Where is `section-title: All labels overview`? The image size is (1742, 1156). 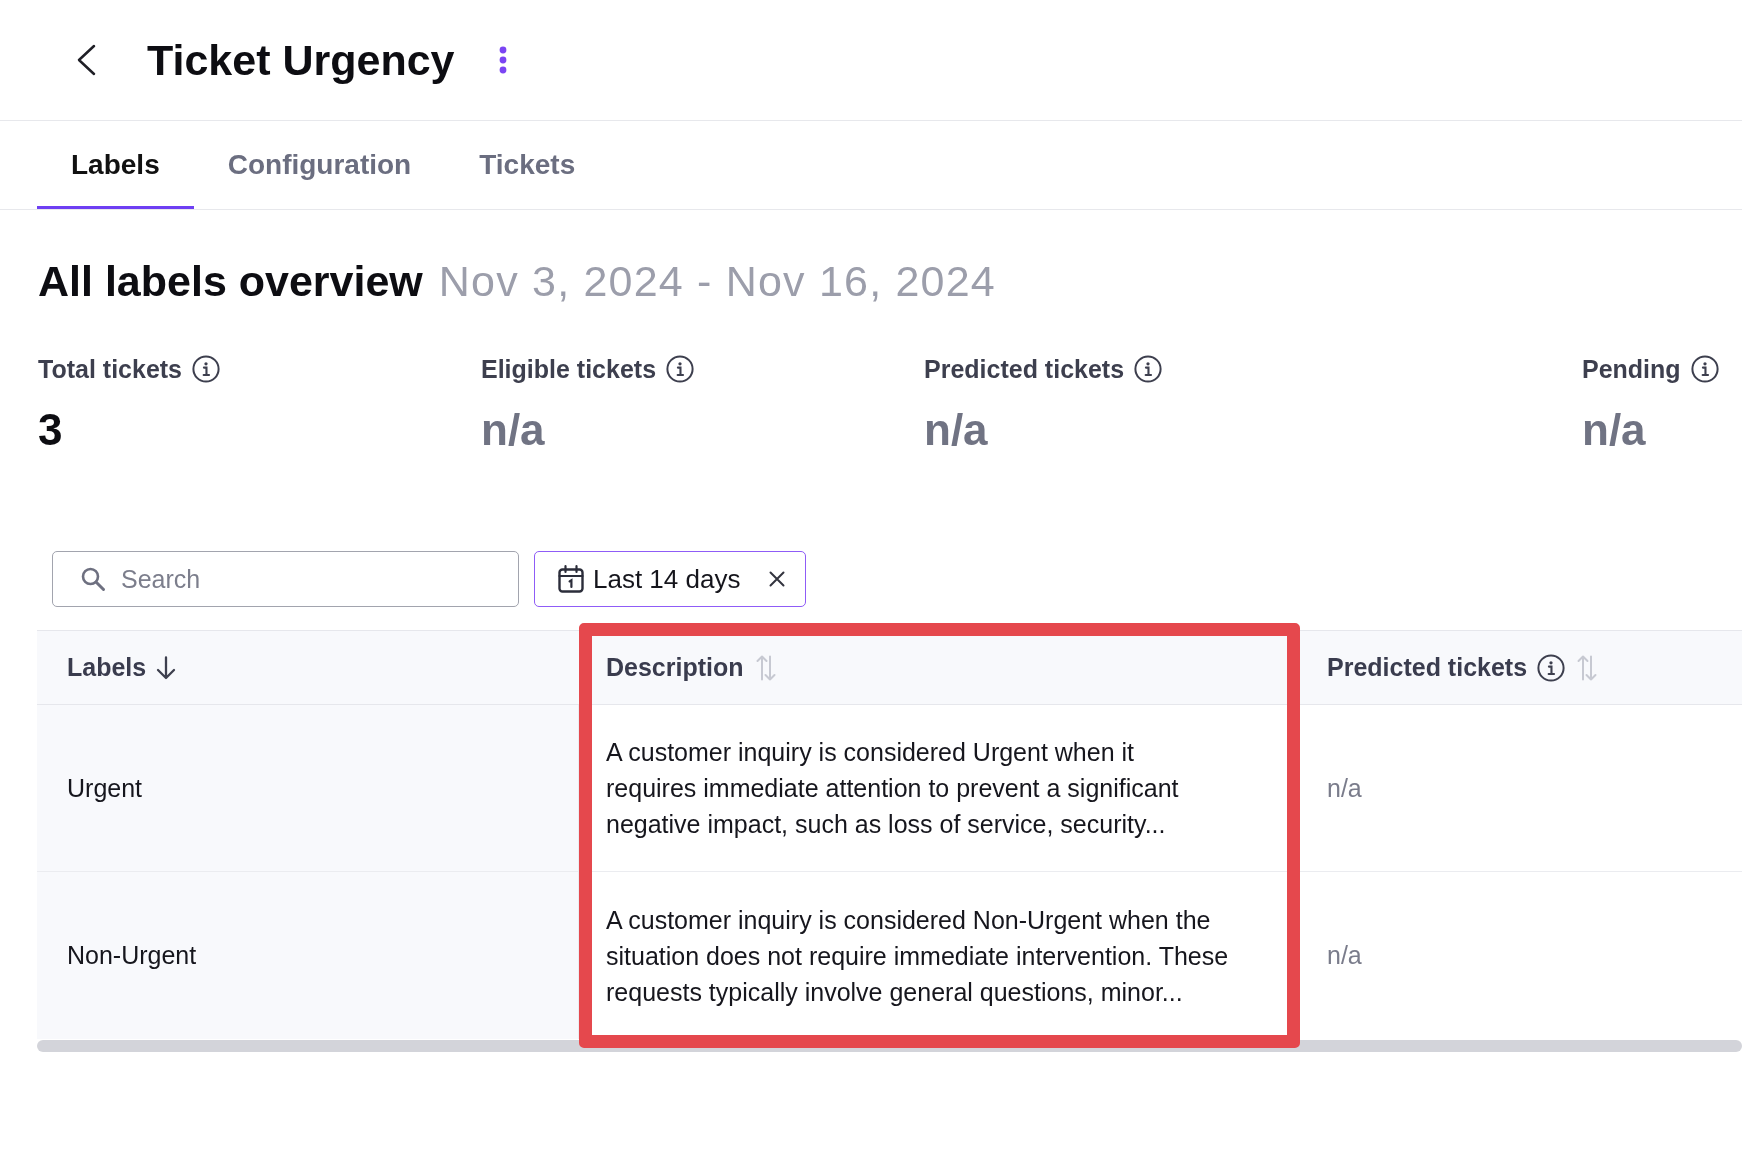 section-title: All labels overview is located at coordinates (230, 281).